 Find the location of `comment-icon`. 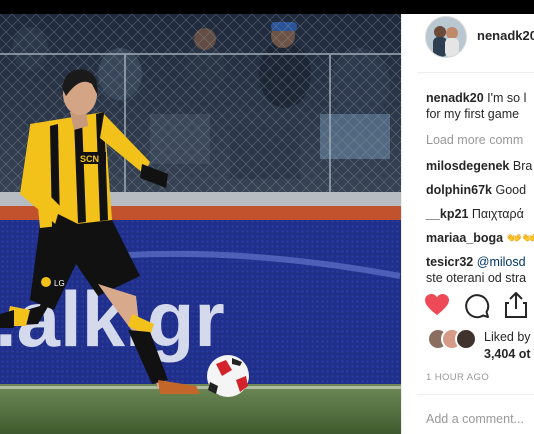

comment-icon is located at coordinates (477, 306).